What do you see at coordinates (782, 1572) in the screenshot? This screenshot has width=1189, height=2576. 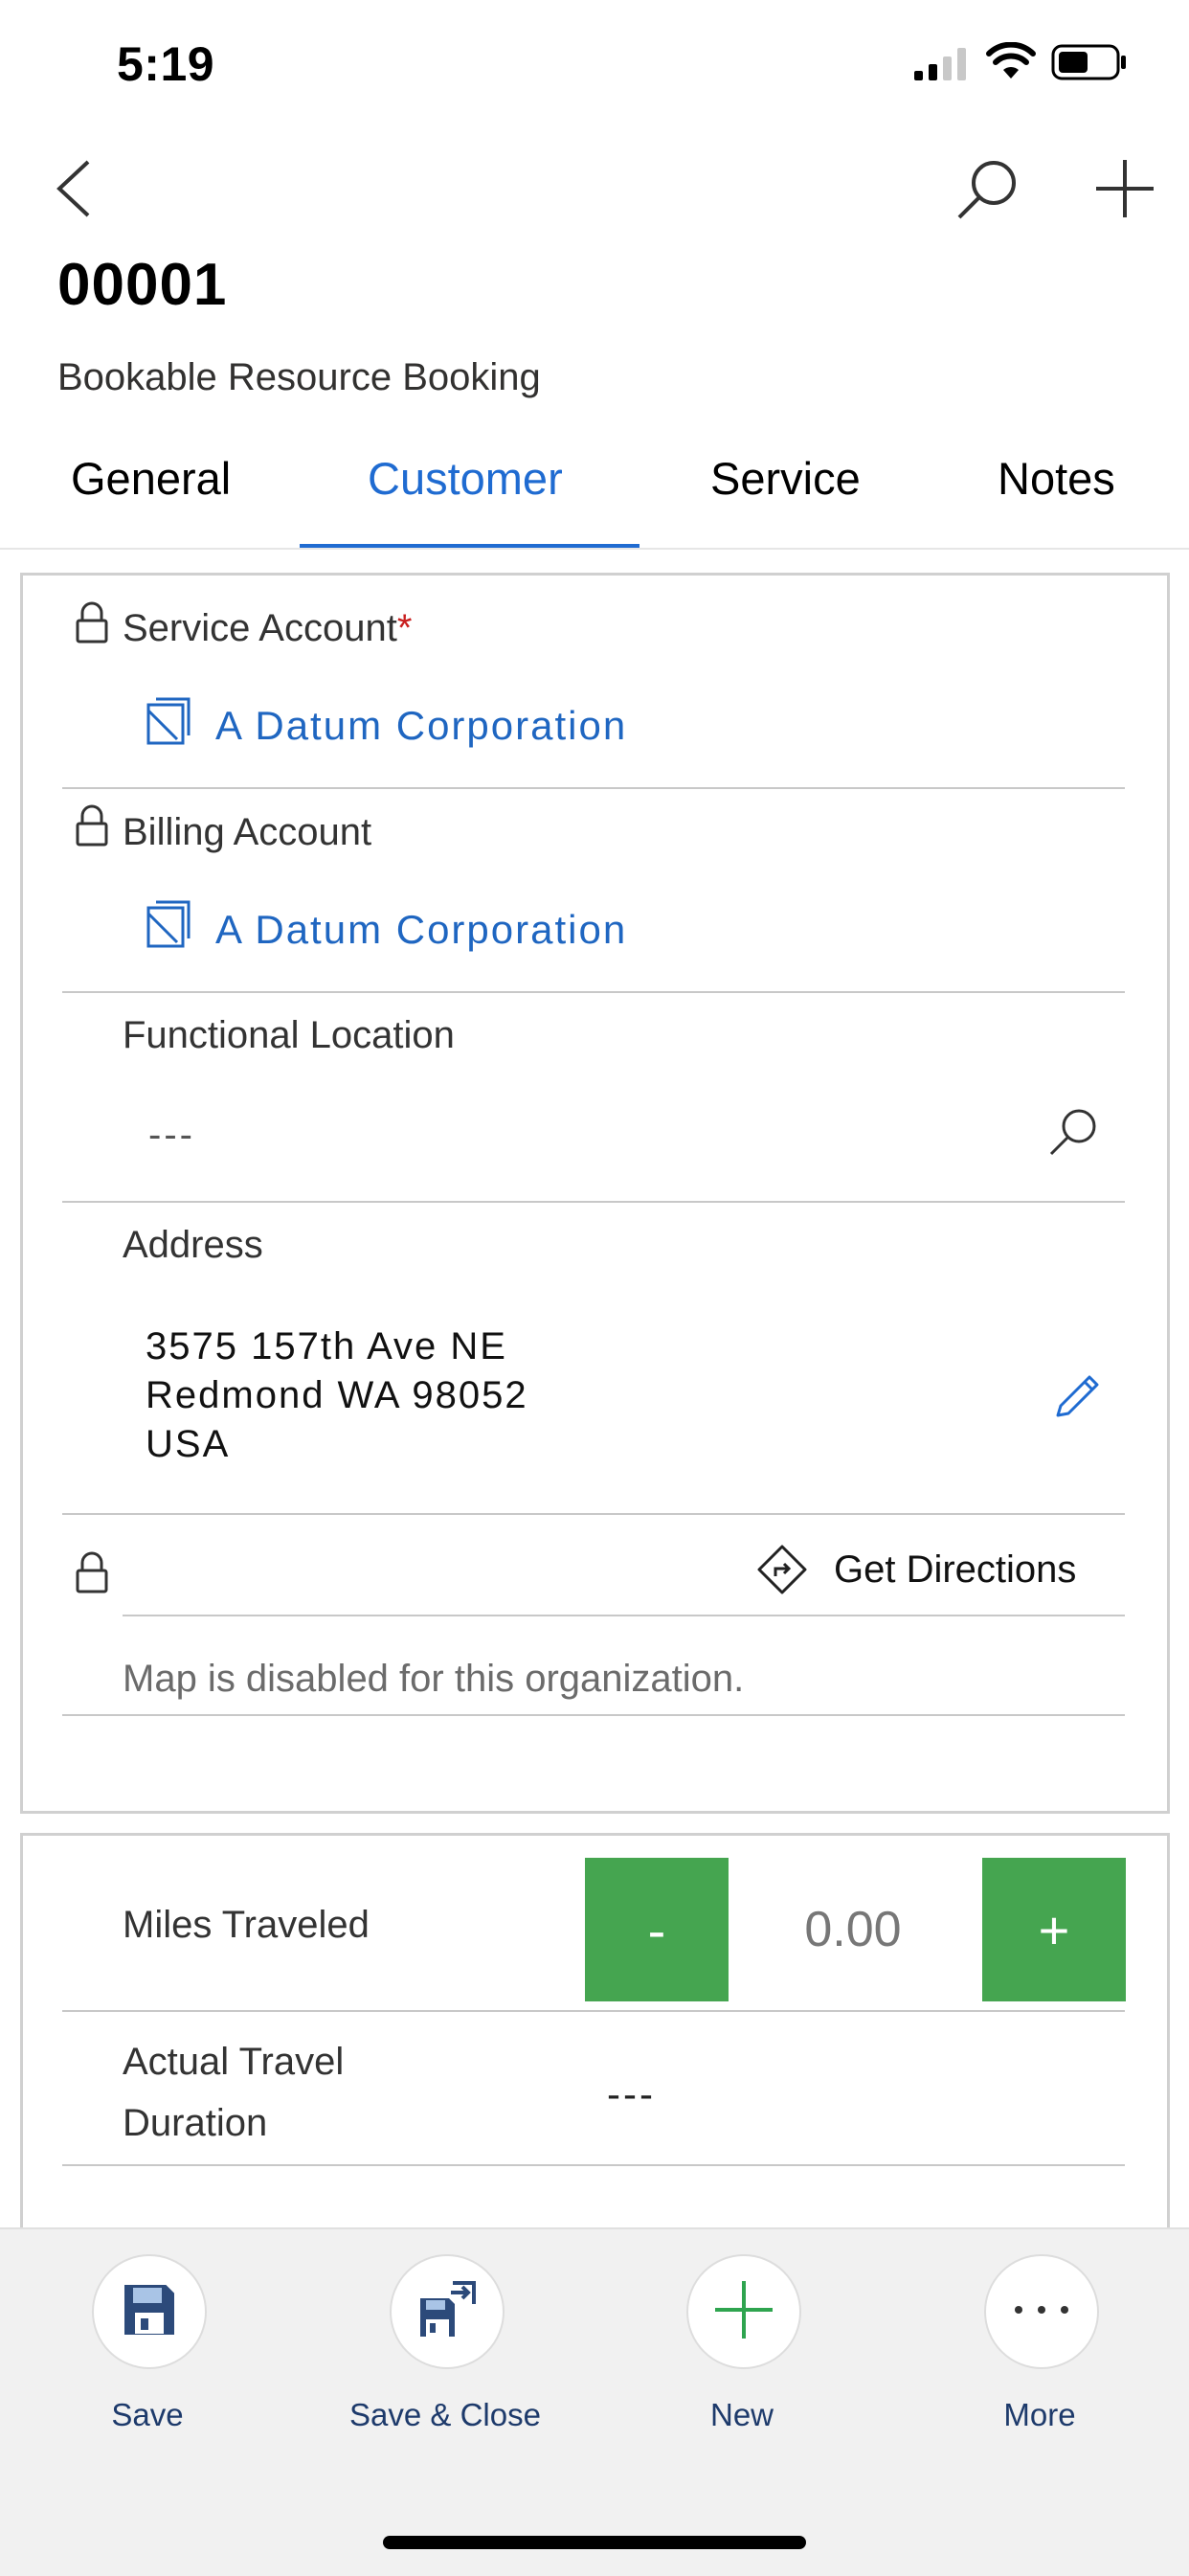 I see `directions-icon` at bounding box center [782, 1572].